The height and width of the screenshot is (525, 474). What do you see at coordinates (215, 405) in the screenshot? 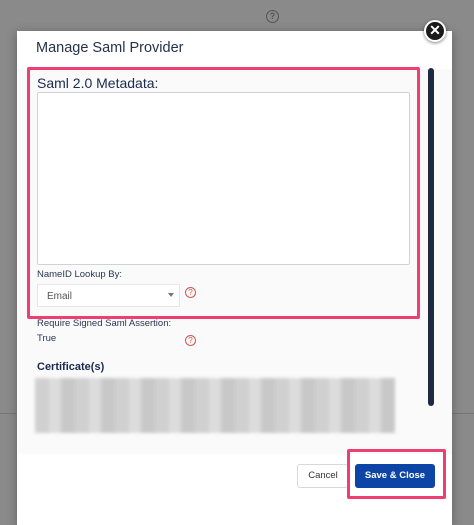
I see `certificate-value-redacted` at bounding box center [215, 405].